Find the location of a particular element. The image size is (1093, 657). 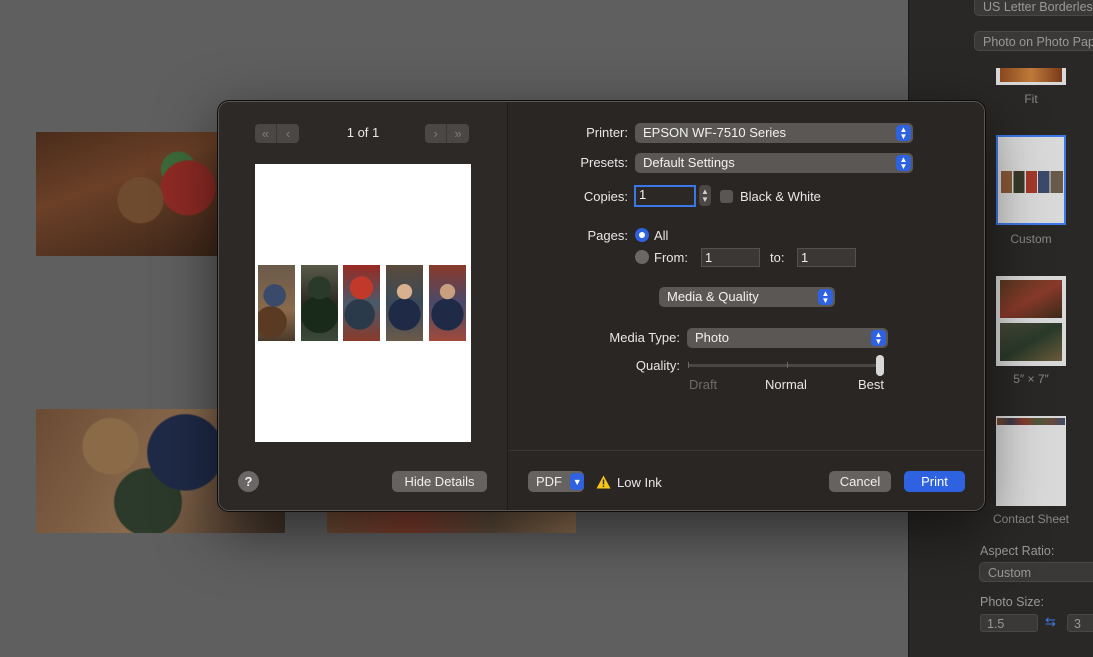

media-type-value: Photo is located at coordinates (712, 337).